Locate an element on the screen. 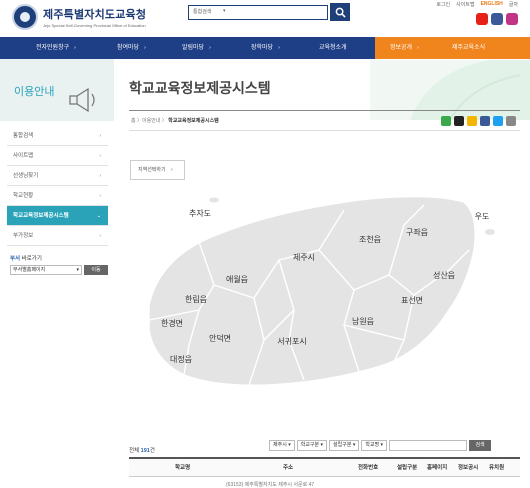  nav-item-participate: 참여마당 › is located at coordinates (131, 48).